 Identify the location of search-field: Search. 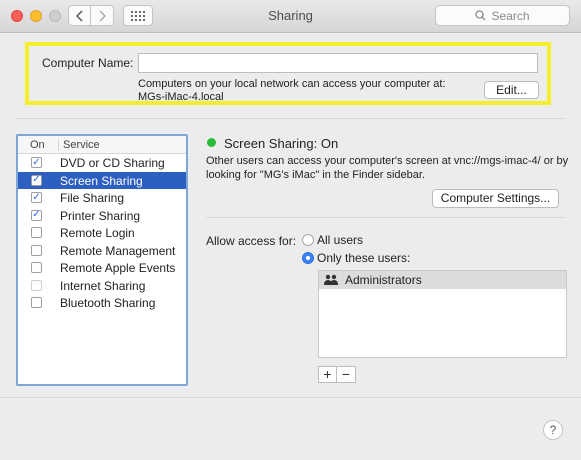
(502, 15).